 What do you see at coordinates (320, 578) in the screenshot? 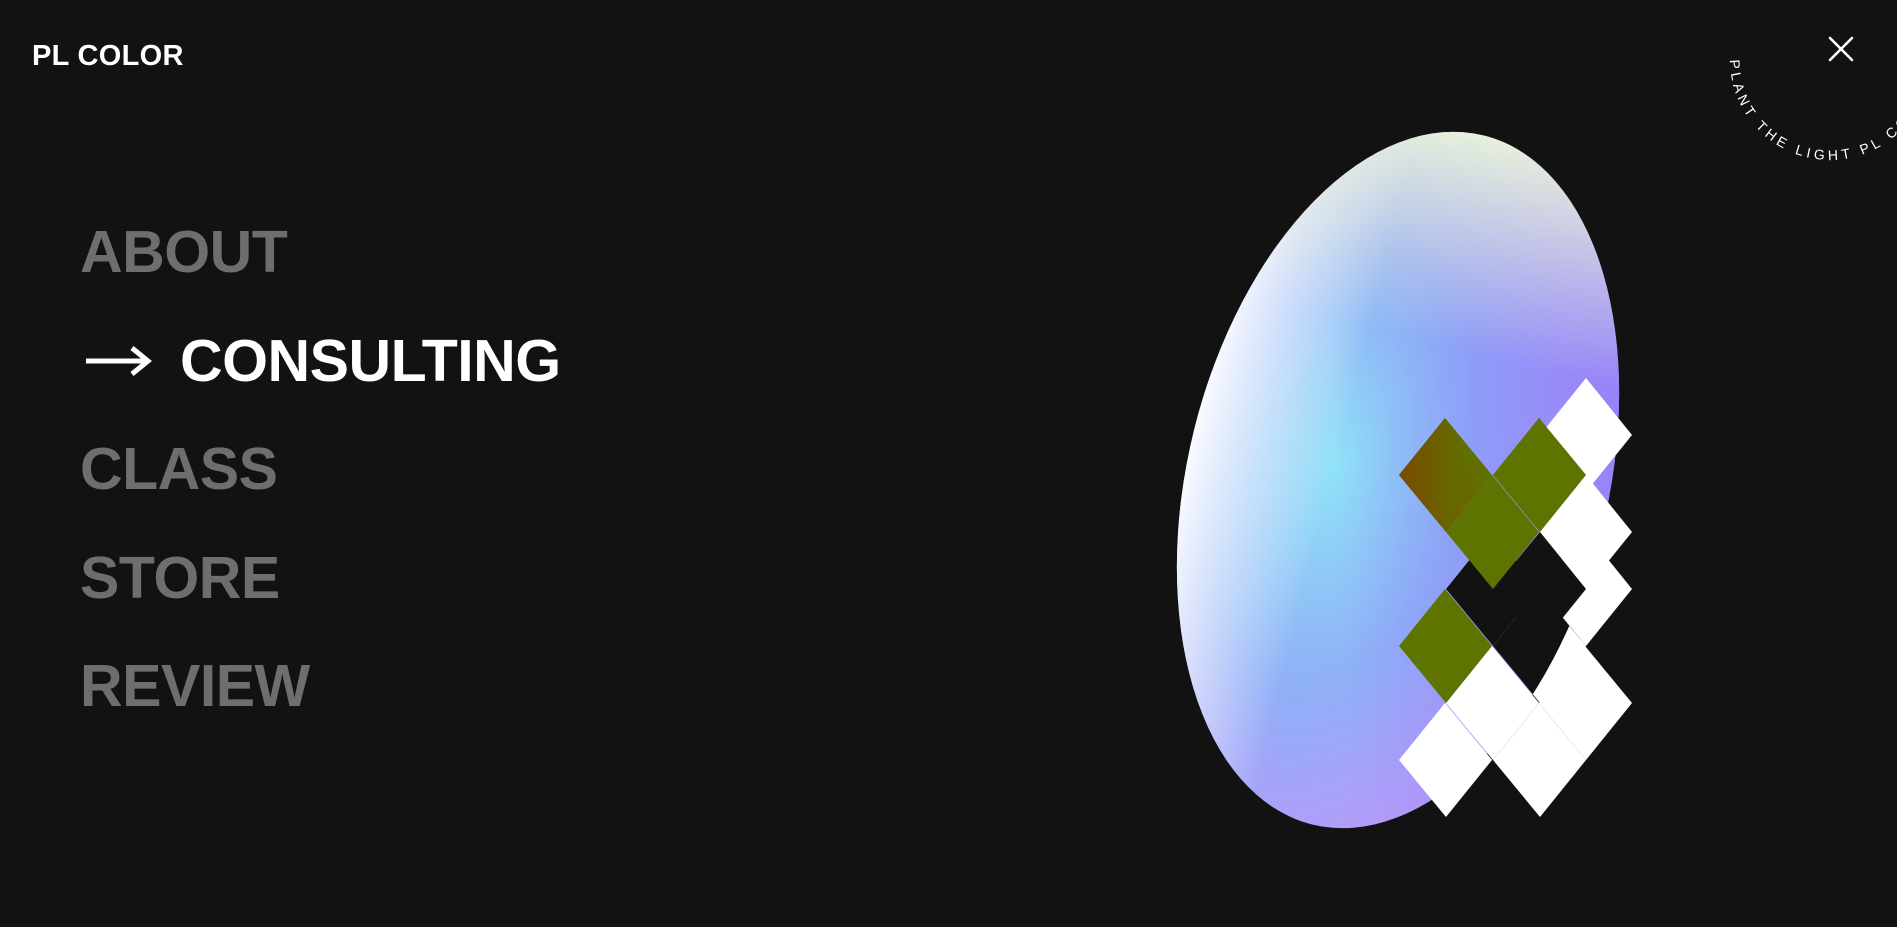
I see `menu-item-store: STORE` at bounding box center [320, 578].